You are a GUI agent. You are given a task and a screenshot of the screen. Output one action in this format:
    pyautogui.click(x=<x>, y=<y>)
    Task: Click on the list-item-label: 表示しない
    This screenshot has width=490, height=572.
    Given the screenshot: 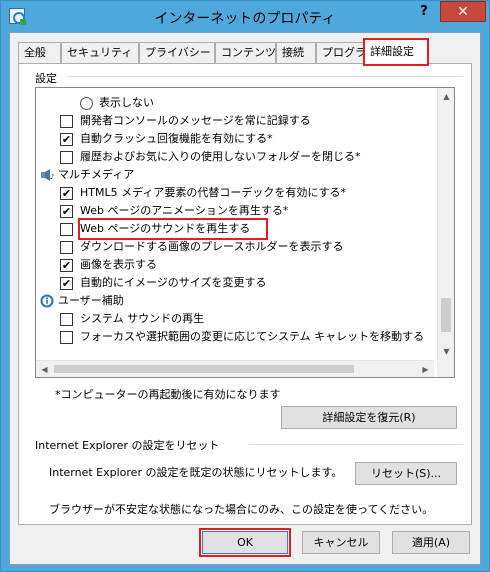 What is the action you would take?
    pyautogui.click(x=126, y=102)
    